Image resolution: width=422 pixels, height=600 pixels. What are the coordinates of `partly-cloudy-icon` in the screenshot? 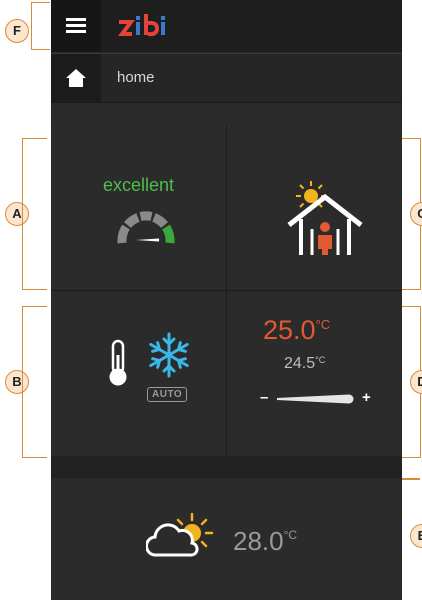 It's located at (180, 534).